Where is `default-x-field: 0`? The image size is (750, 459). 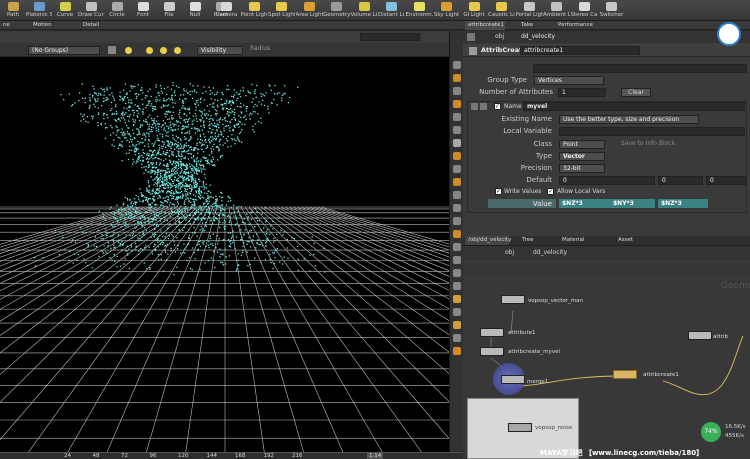
default-x-field: 0 is located at coordinates (607, 180).